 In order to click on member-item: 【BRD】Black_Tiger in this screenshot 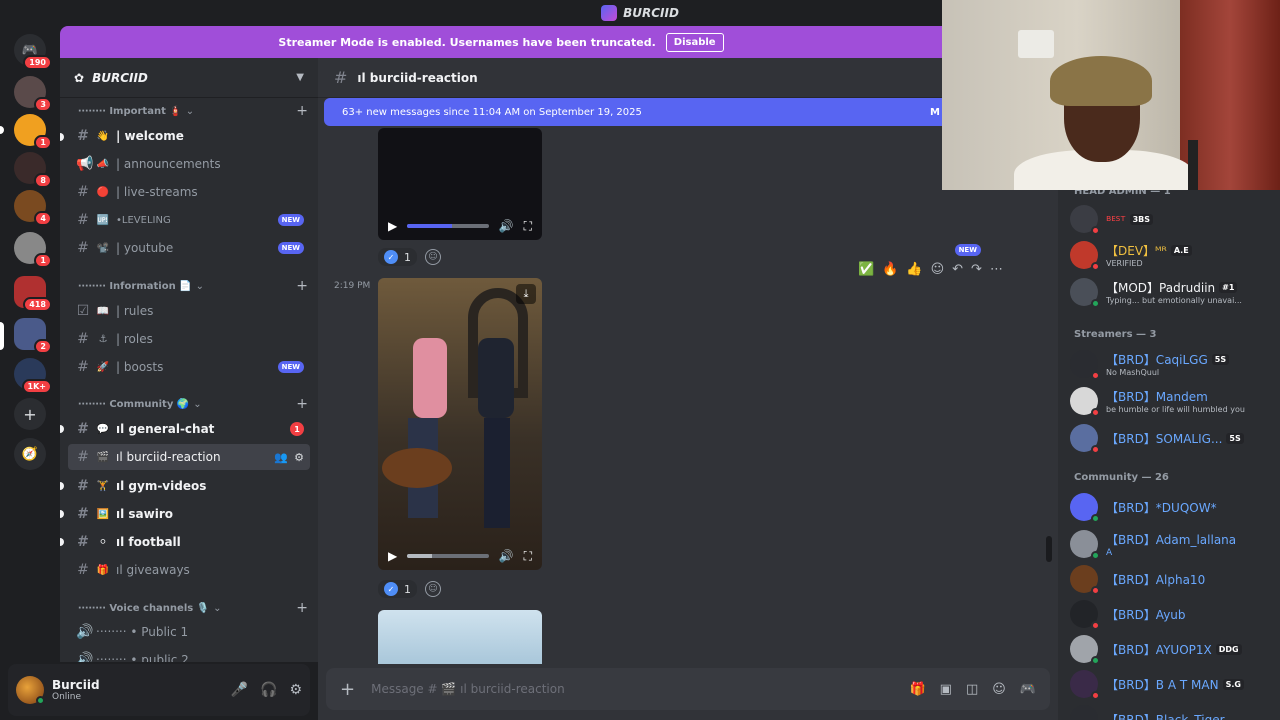, I will do `click(1173, 711)`.